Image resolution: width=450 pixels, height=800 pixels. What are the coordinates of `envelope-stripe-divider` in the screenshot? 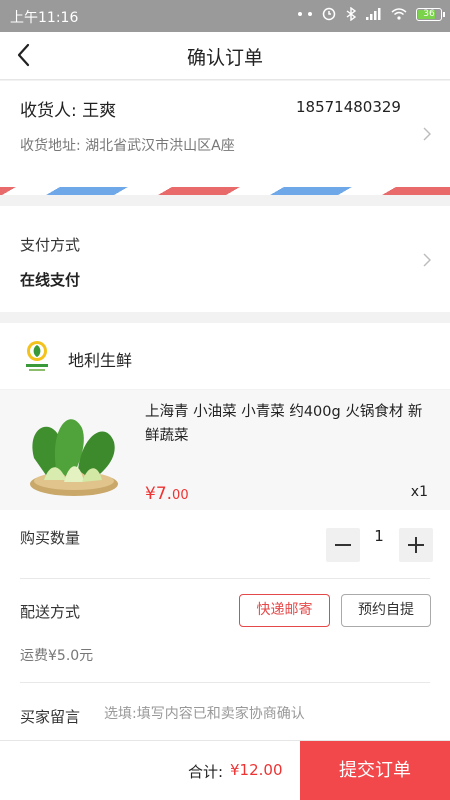 It's located at (225, 191).